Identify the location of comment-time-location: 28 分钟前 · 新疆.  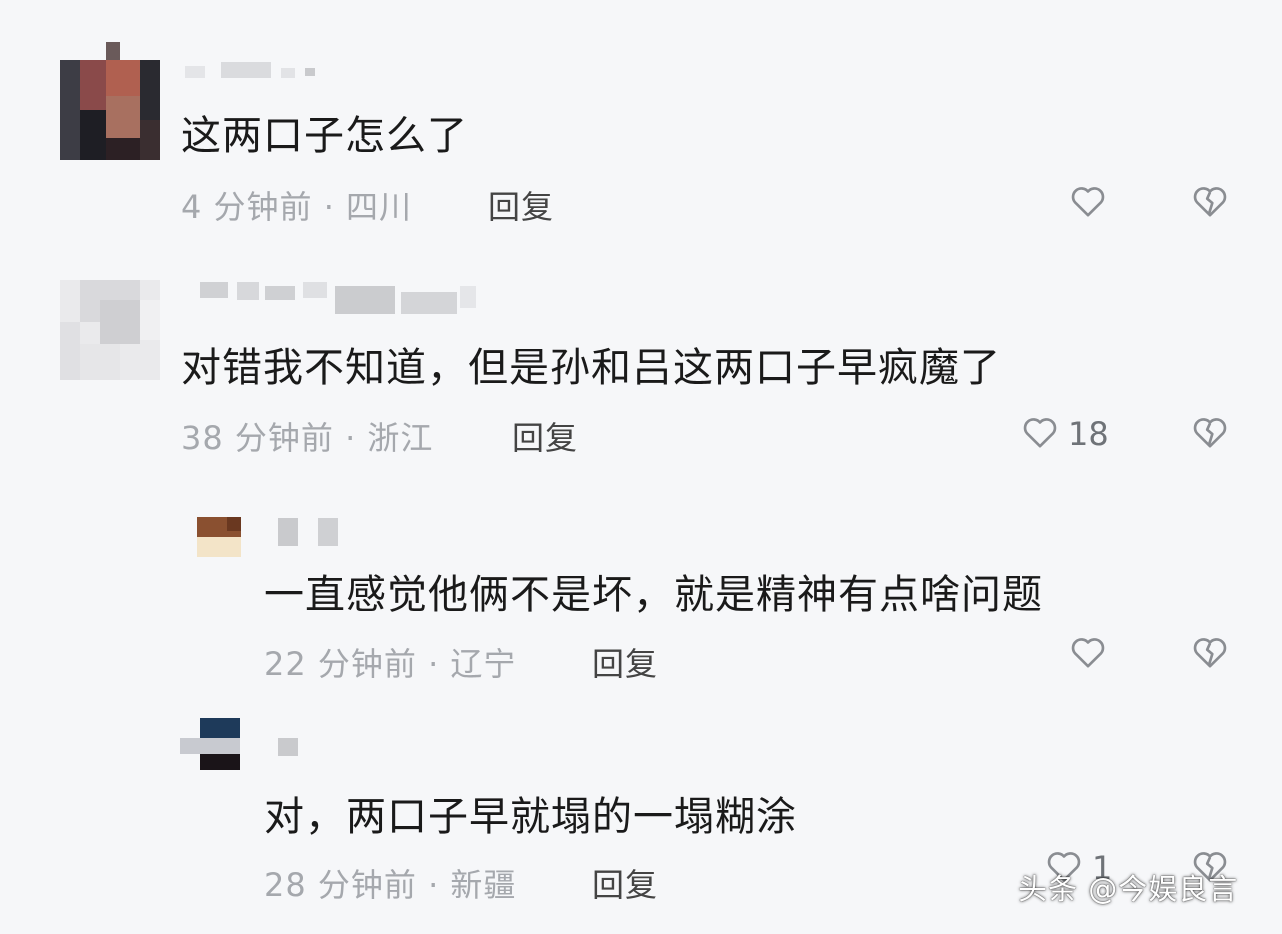
(390, 885).